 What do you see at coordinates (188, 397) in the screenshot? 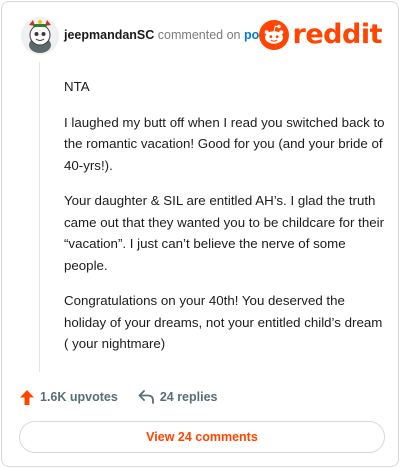
I see `reply-count: 24 replies` at bounding box center [188, 397].